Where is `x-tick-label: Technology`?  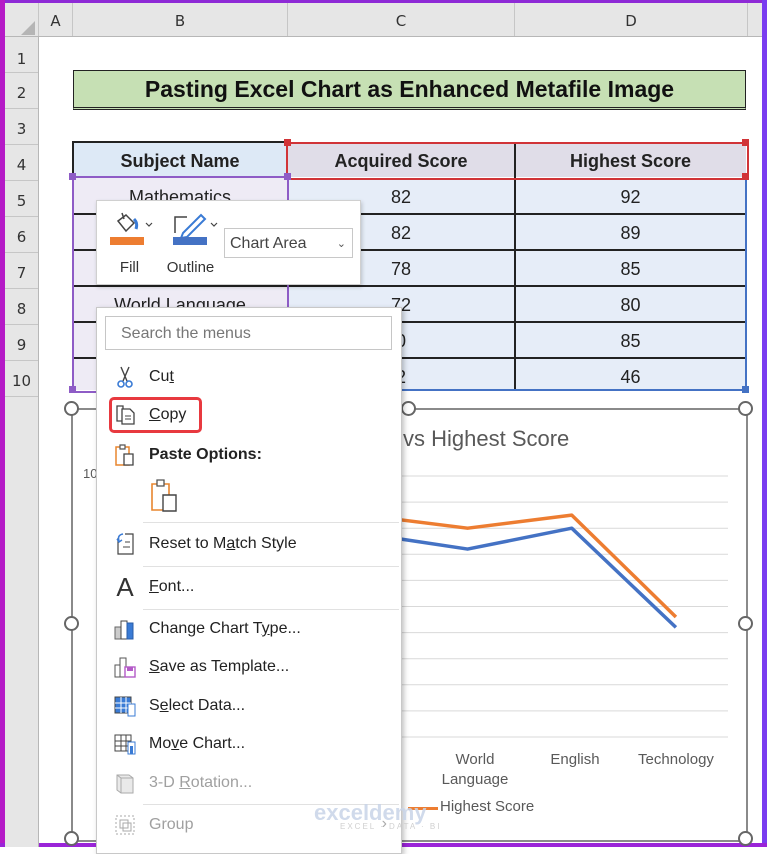
x-tick-label: Technology is located at coordinates (676, 759).